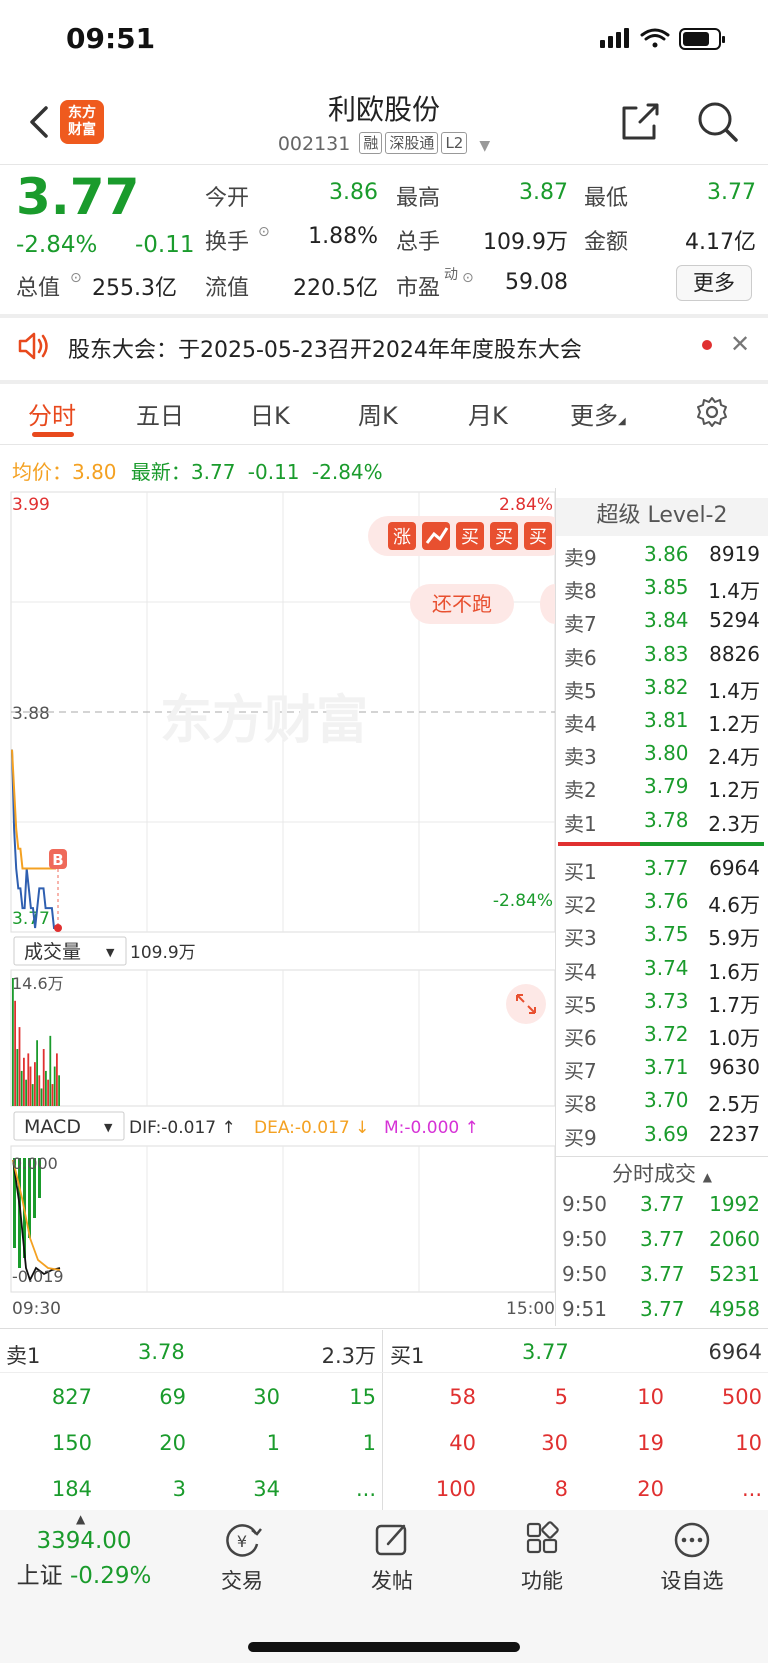 The image size is (768, 1663). I want to click on buy-marker-label: B, so click(57, 860).